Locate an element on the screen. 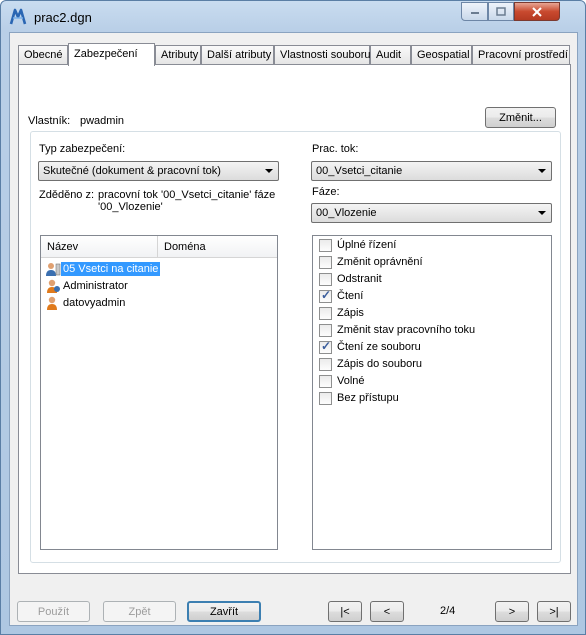 The height and width of the screenshot is (635, 586). permission-label: Zápis is located at coordinates (350, 313).